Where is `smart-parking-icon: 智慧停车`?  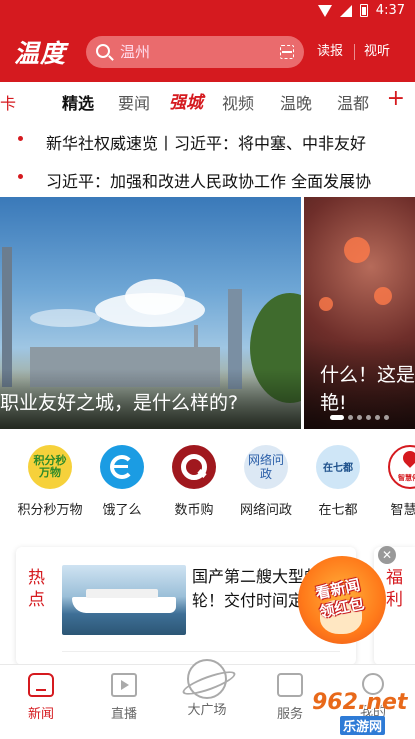
smart-parking-icon: 智慧停车 is located at coordinates (401, 467).